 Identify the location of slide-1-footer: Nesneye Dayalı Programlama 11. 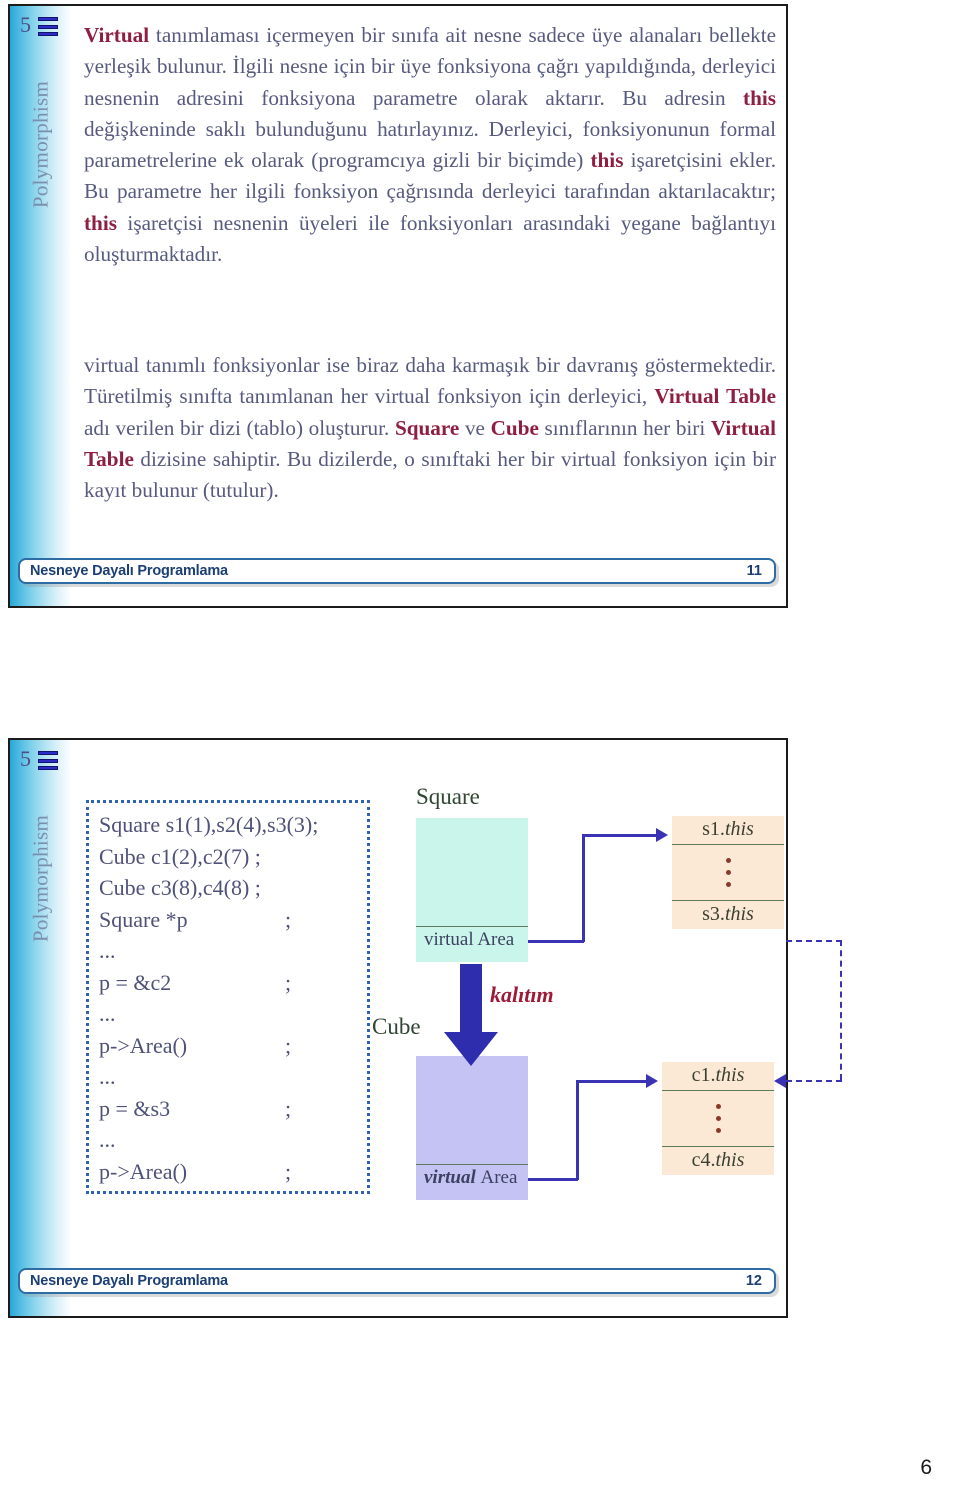
(397, 571).